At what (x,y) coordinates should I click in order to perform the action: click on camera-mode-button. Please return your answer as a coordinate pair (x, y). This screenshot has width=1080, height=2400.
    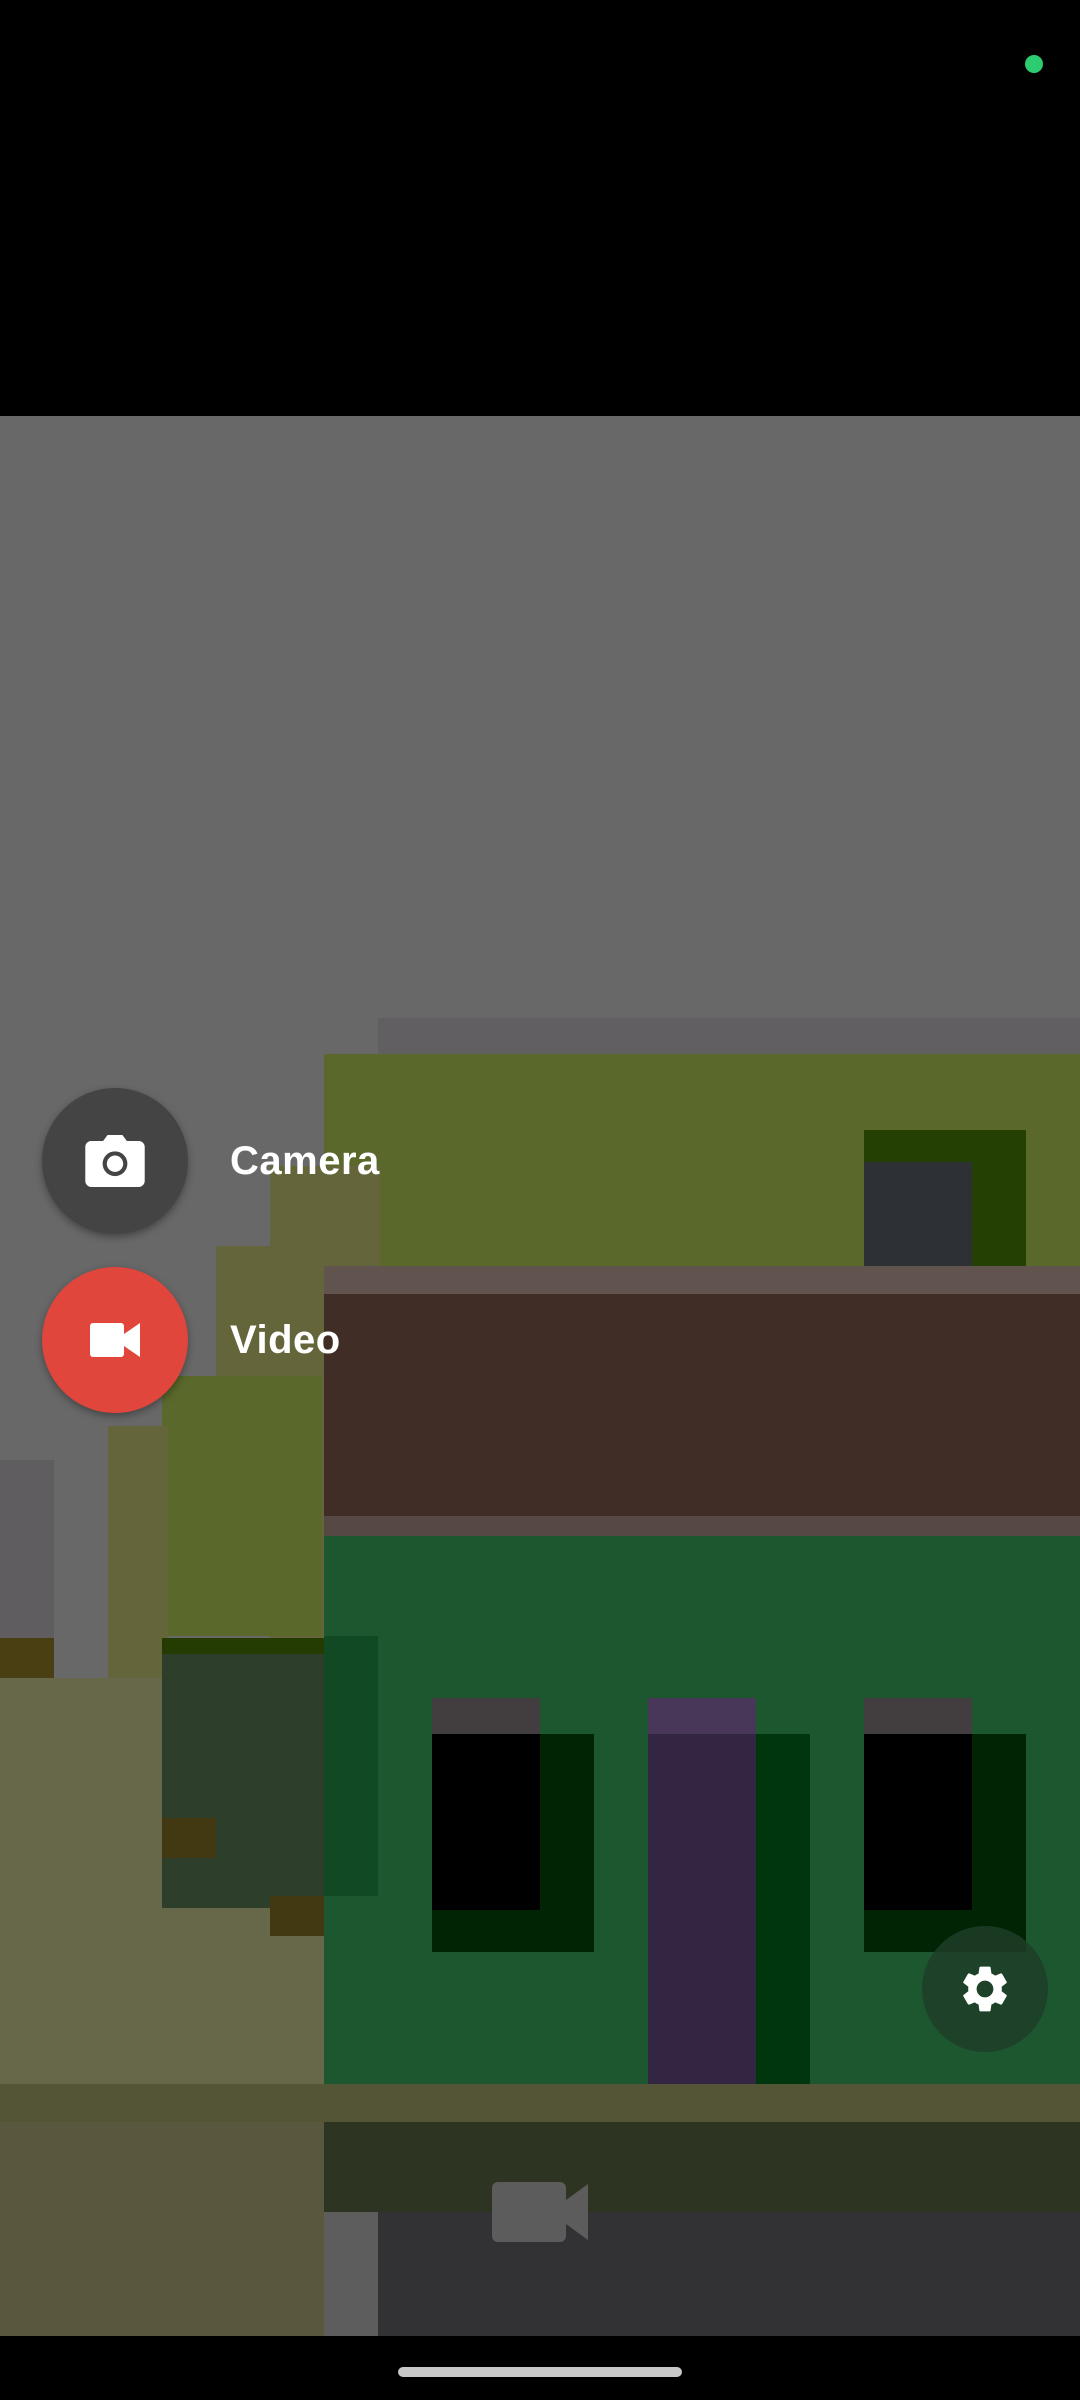
    Looking at the image, I should click on (115, 1161).